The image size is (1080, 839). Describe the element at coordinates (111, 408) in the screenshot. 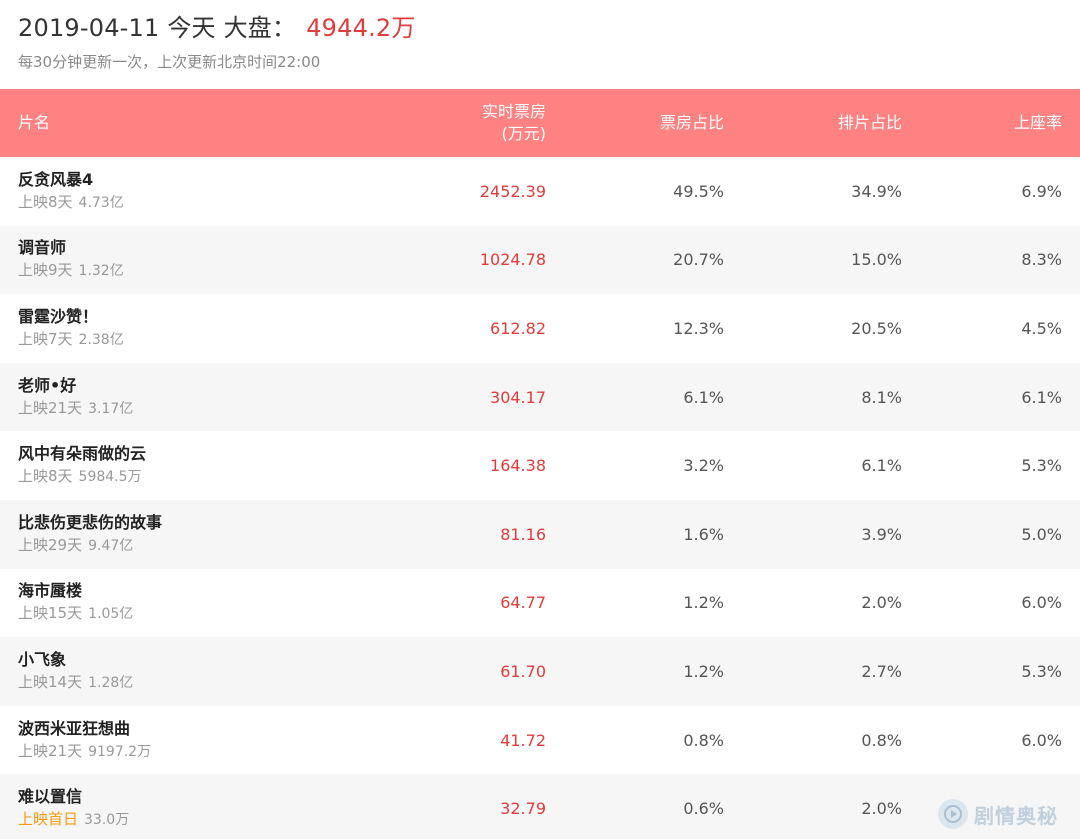

I see `total-gross: 3.17亿` at that location.